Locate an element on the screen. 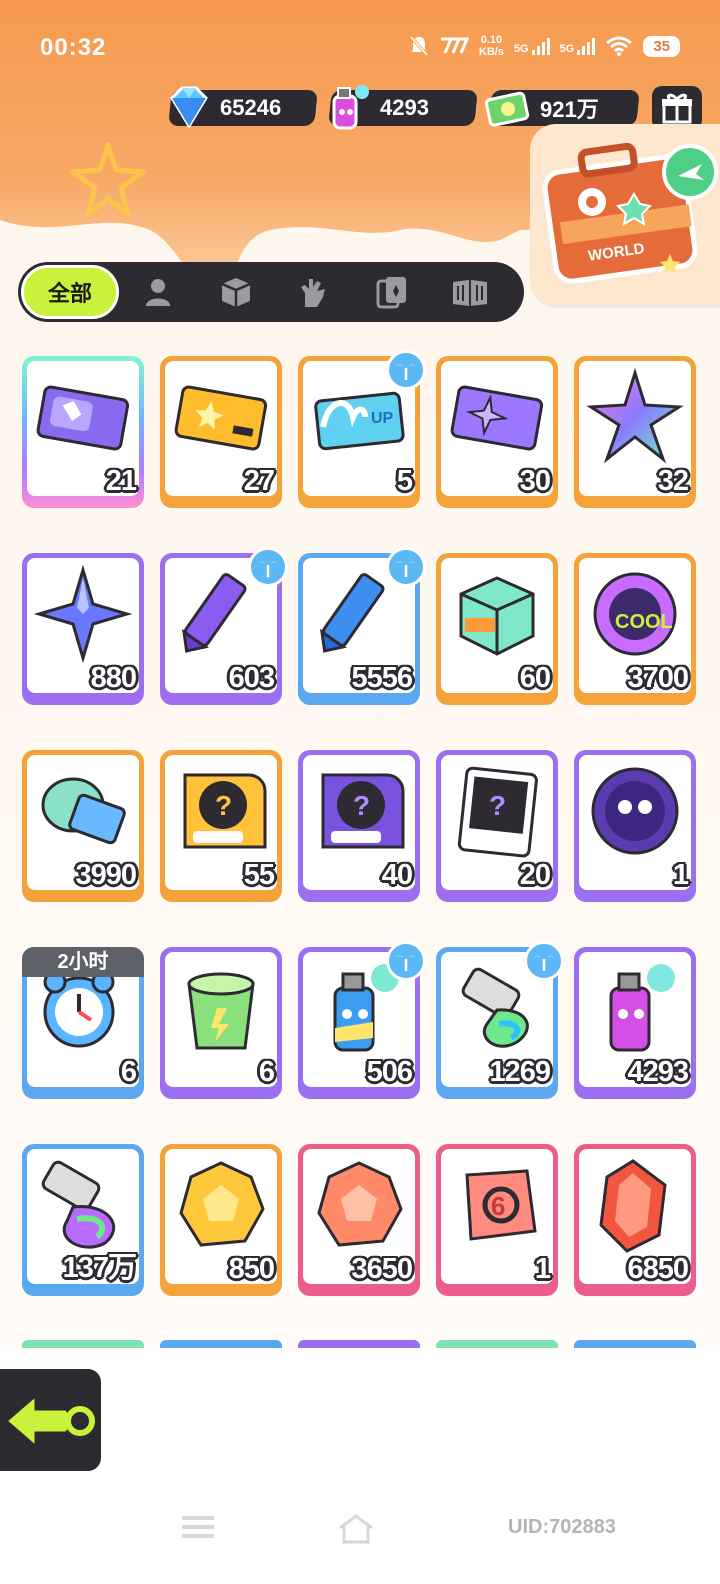 The image size is (720, 1584). status-bar: 00:32 0.10 KB/s 5G 5G 35 is located at coordinates (360, 45).